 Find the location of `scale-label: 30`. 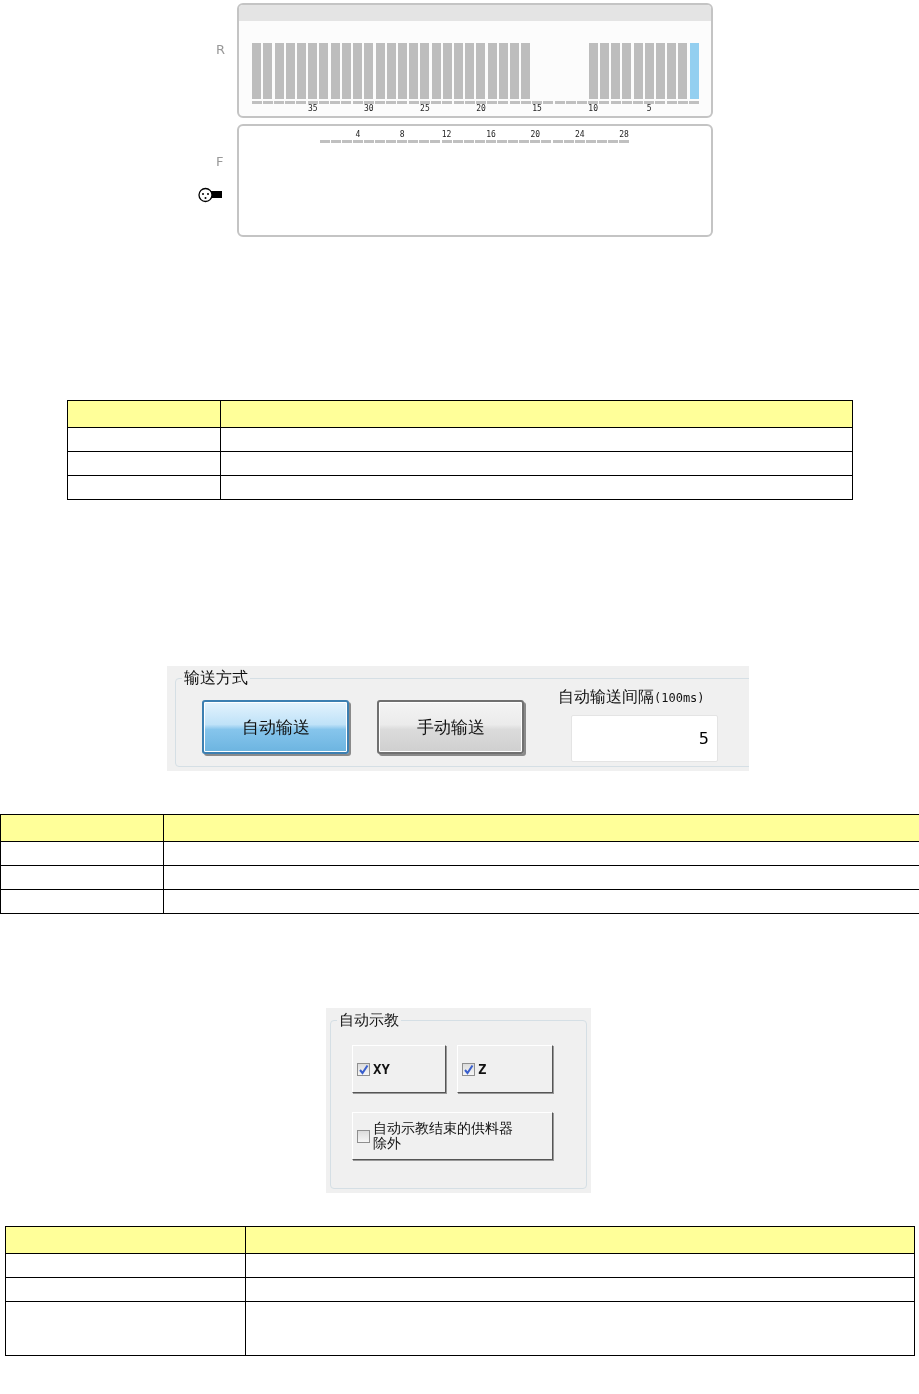

scale-label: 30 is located at coordinates (368, 109).